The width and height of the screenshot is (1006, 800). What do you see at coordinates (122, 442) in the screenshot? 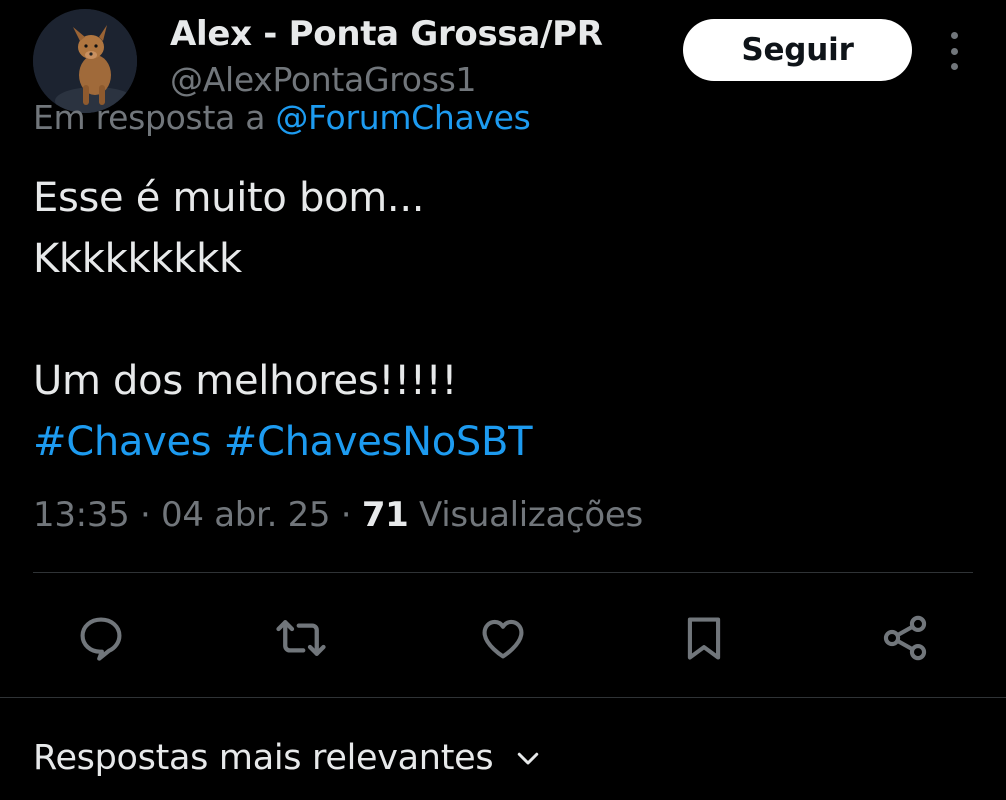
I see `hashtag-link: #Chaves` at bounding box center [122, 442].